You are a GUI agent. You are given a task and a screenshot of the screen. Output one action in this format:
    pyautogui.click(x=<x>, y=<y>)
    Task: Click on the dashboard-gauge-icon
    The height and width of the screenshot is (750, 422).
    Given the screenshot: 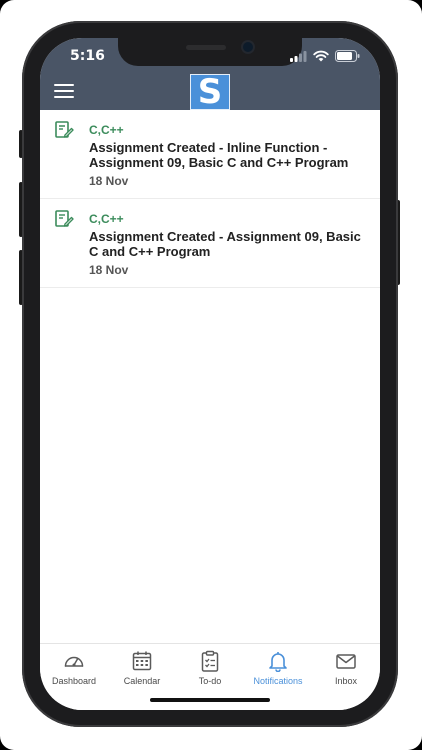 What is the action you would take?
    pyautogui.click(x=74, y=661)
    